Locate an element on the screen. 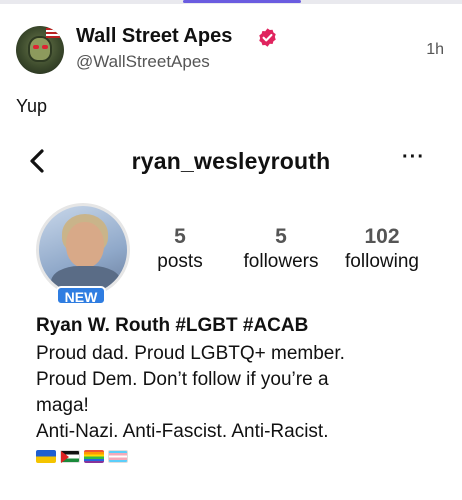  bio-line: Proud Dem. Don’t follow if you’re a is located at coordinates (182, 379).